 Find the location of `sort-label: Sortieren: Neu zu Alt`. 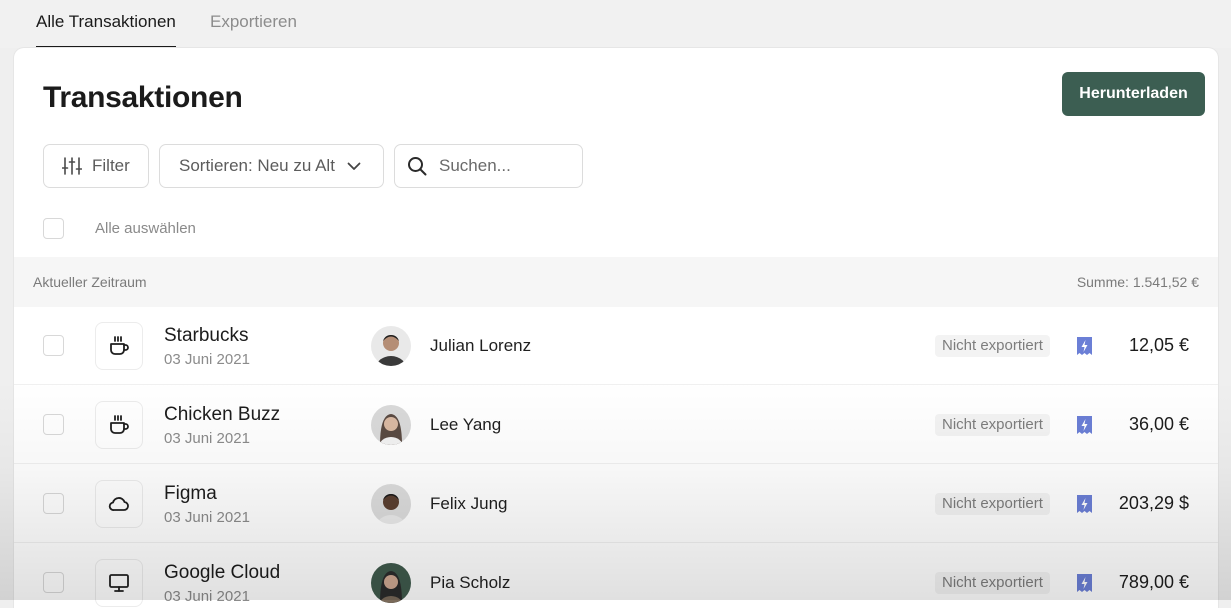

sort-label: Sortieren: Neu zu Alt is located at coordinates (257, 165).